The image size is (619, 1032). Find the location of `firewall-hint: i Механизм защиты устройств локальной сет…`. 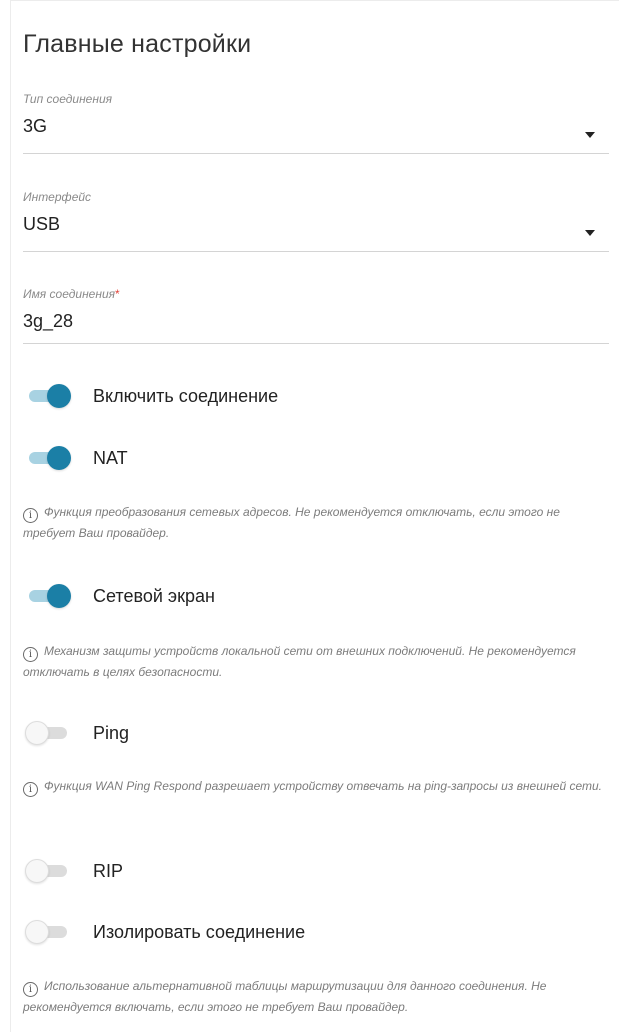

firewall-hint: i Механизм защиты устройств локальной сет… is located at coordinates (299, 661).